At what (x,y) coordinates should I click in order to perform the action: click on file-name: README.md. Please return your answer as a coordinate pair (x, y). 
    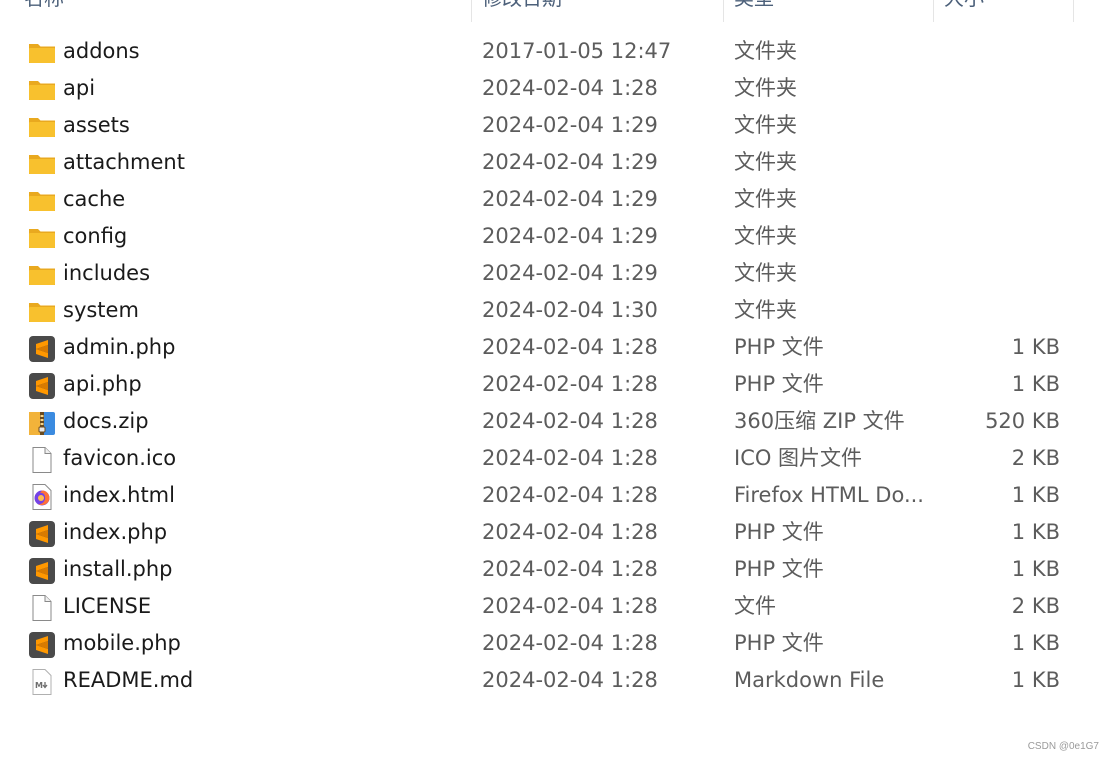
    Looking at the image, I should click on (128, 680).